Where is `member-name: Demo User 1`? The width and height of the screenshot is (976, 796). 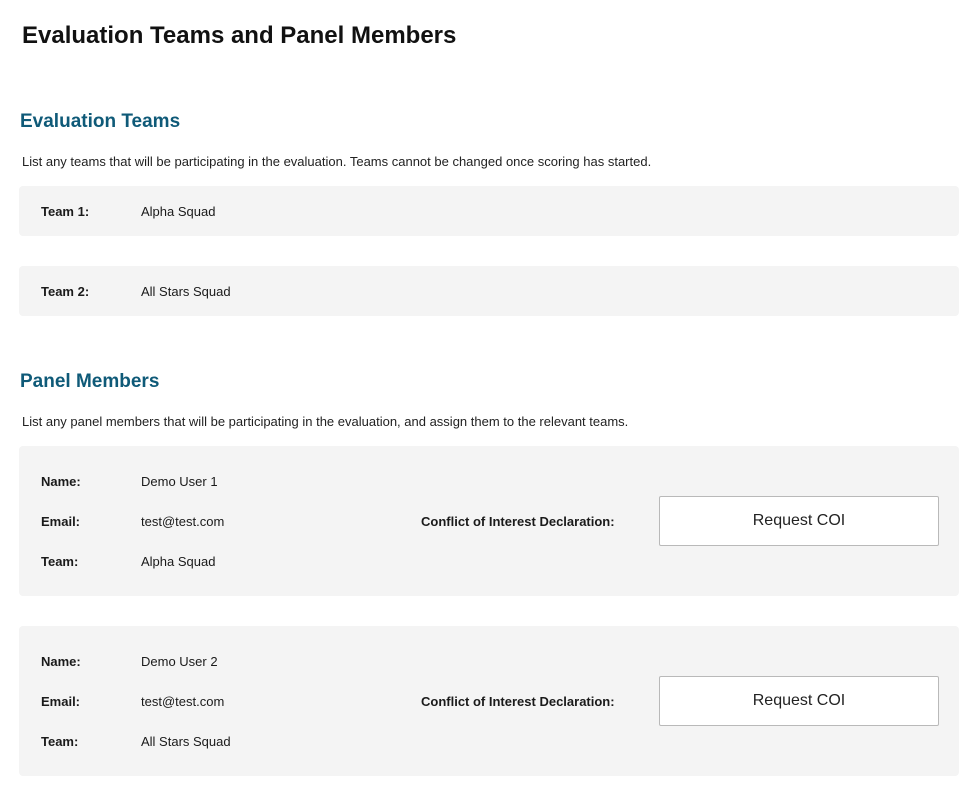
member-name: Demo User 1 is located at coordinates (179, 481).